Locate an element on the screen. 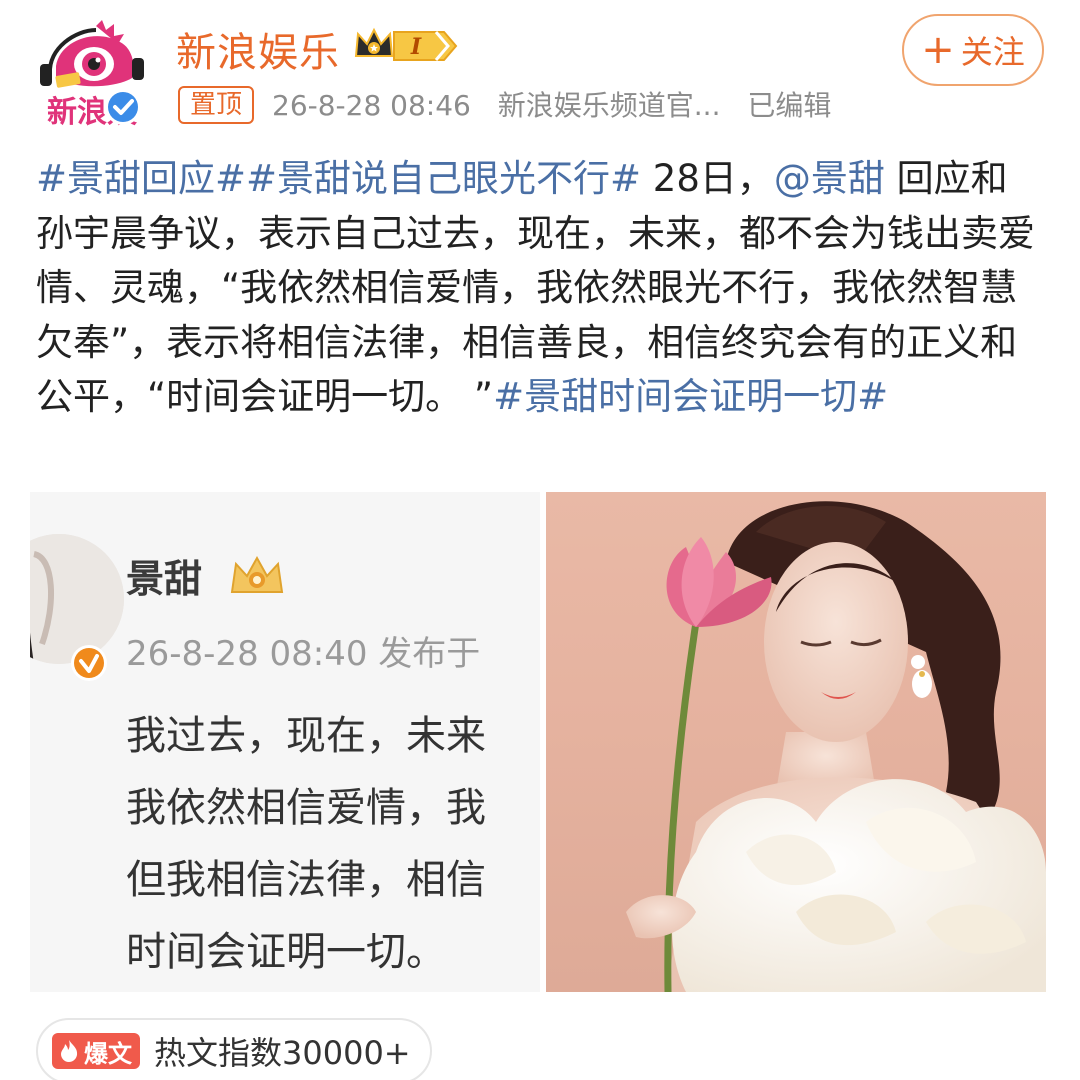 This screenshot has height=1080, width=1080. account-name: 新浪娱乐 is located at coordinates (258, 49).